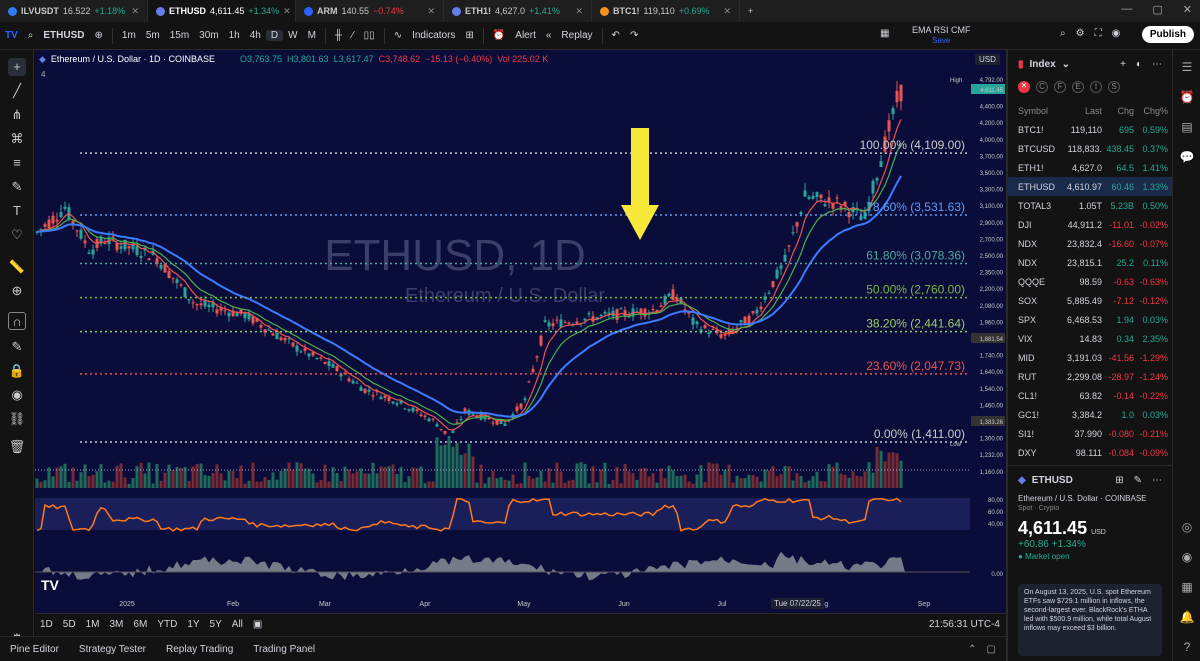  I want to click on watchlist-row: RUT 2,299.08 -28.97 -1.24%, so click(1090, 376).